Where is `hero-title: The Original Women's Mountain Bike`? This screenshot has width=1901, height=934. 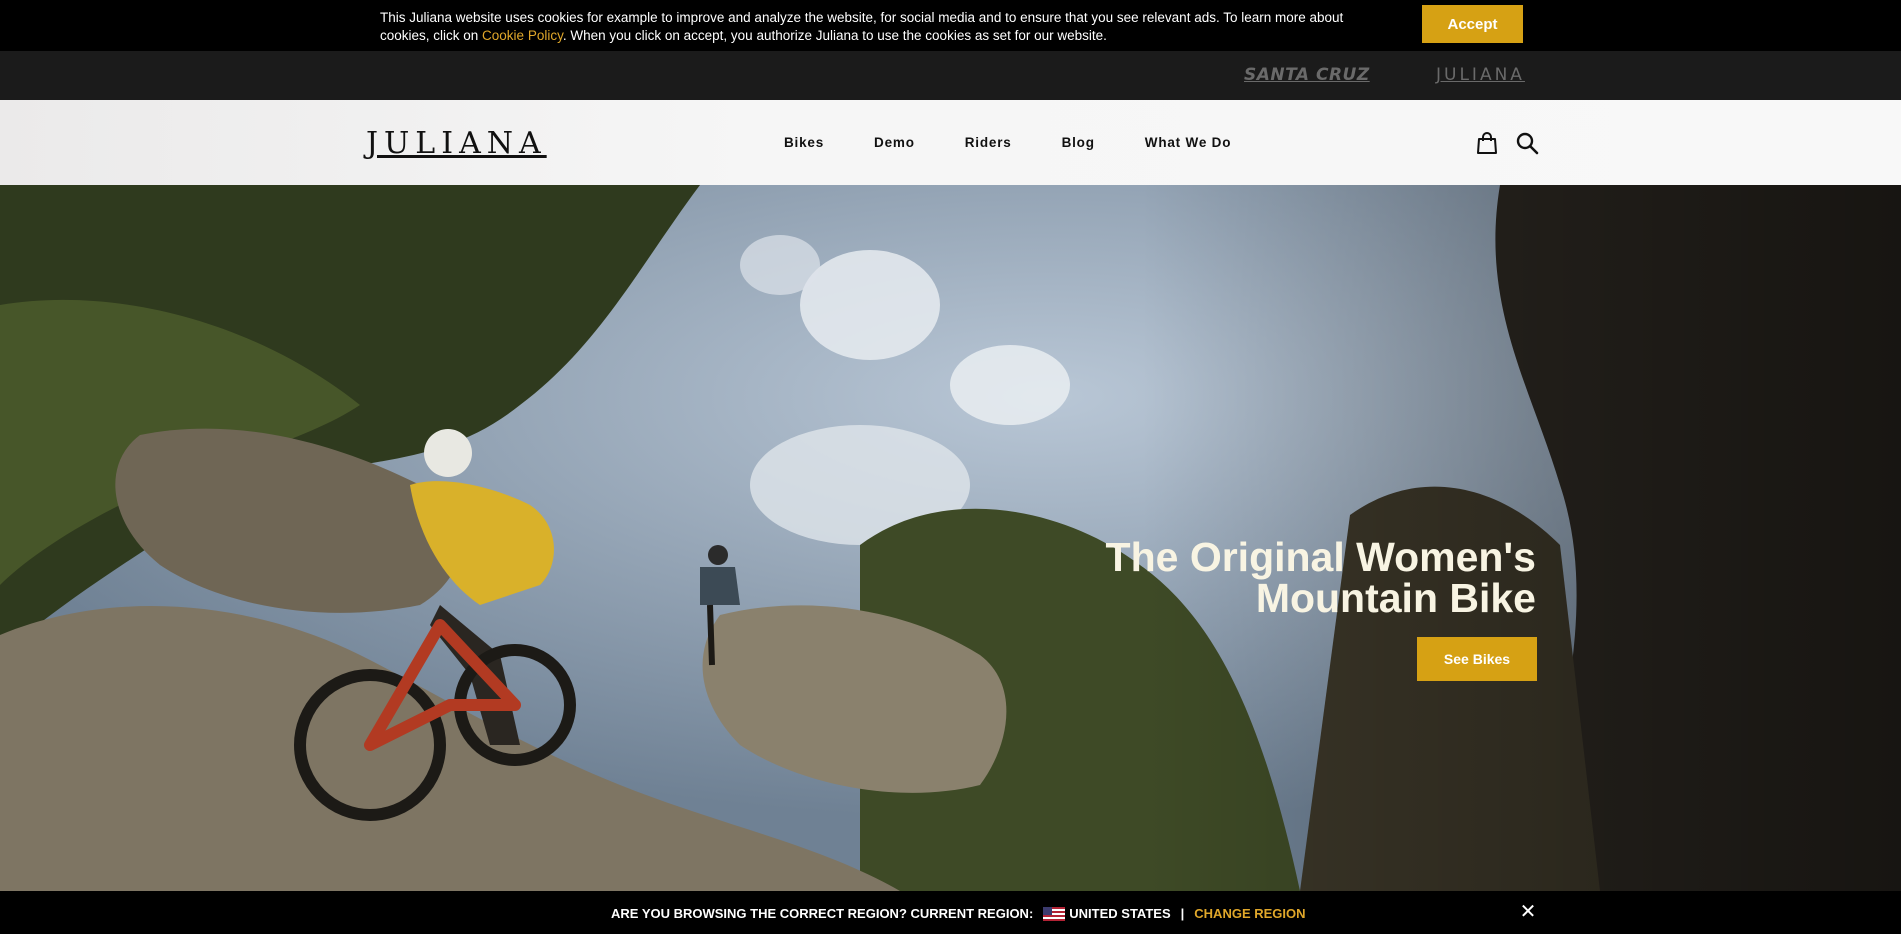 hero-title: The Original Women's Mountain Bike is located at coordinates (1276, 578).